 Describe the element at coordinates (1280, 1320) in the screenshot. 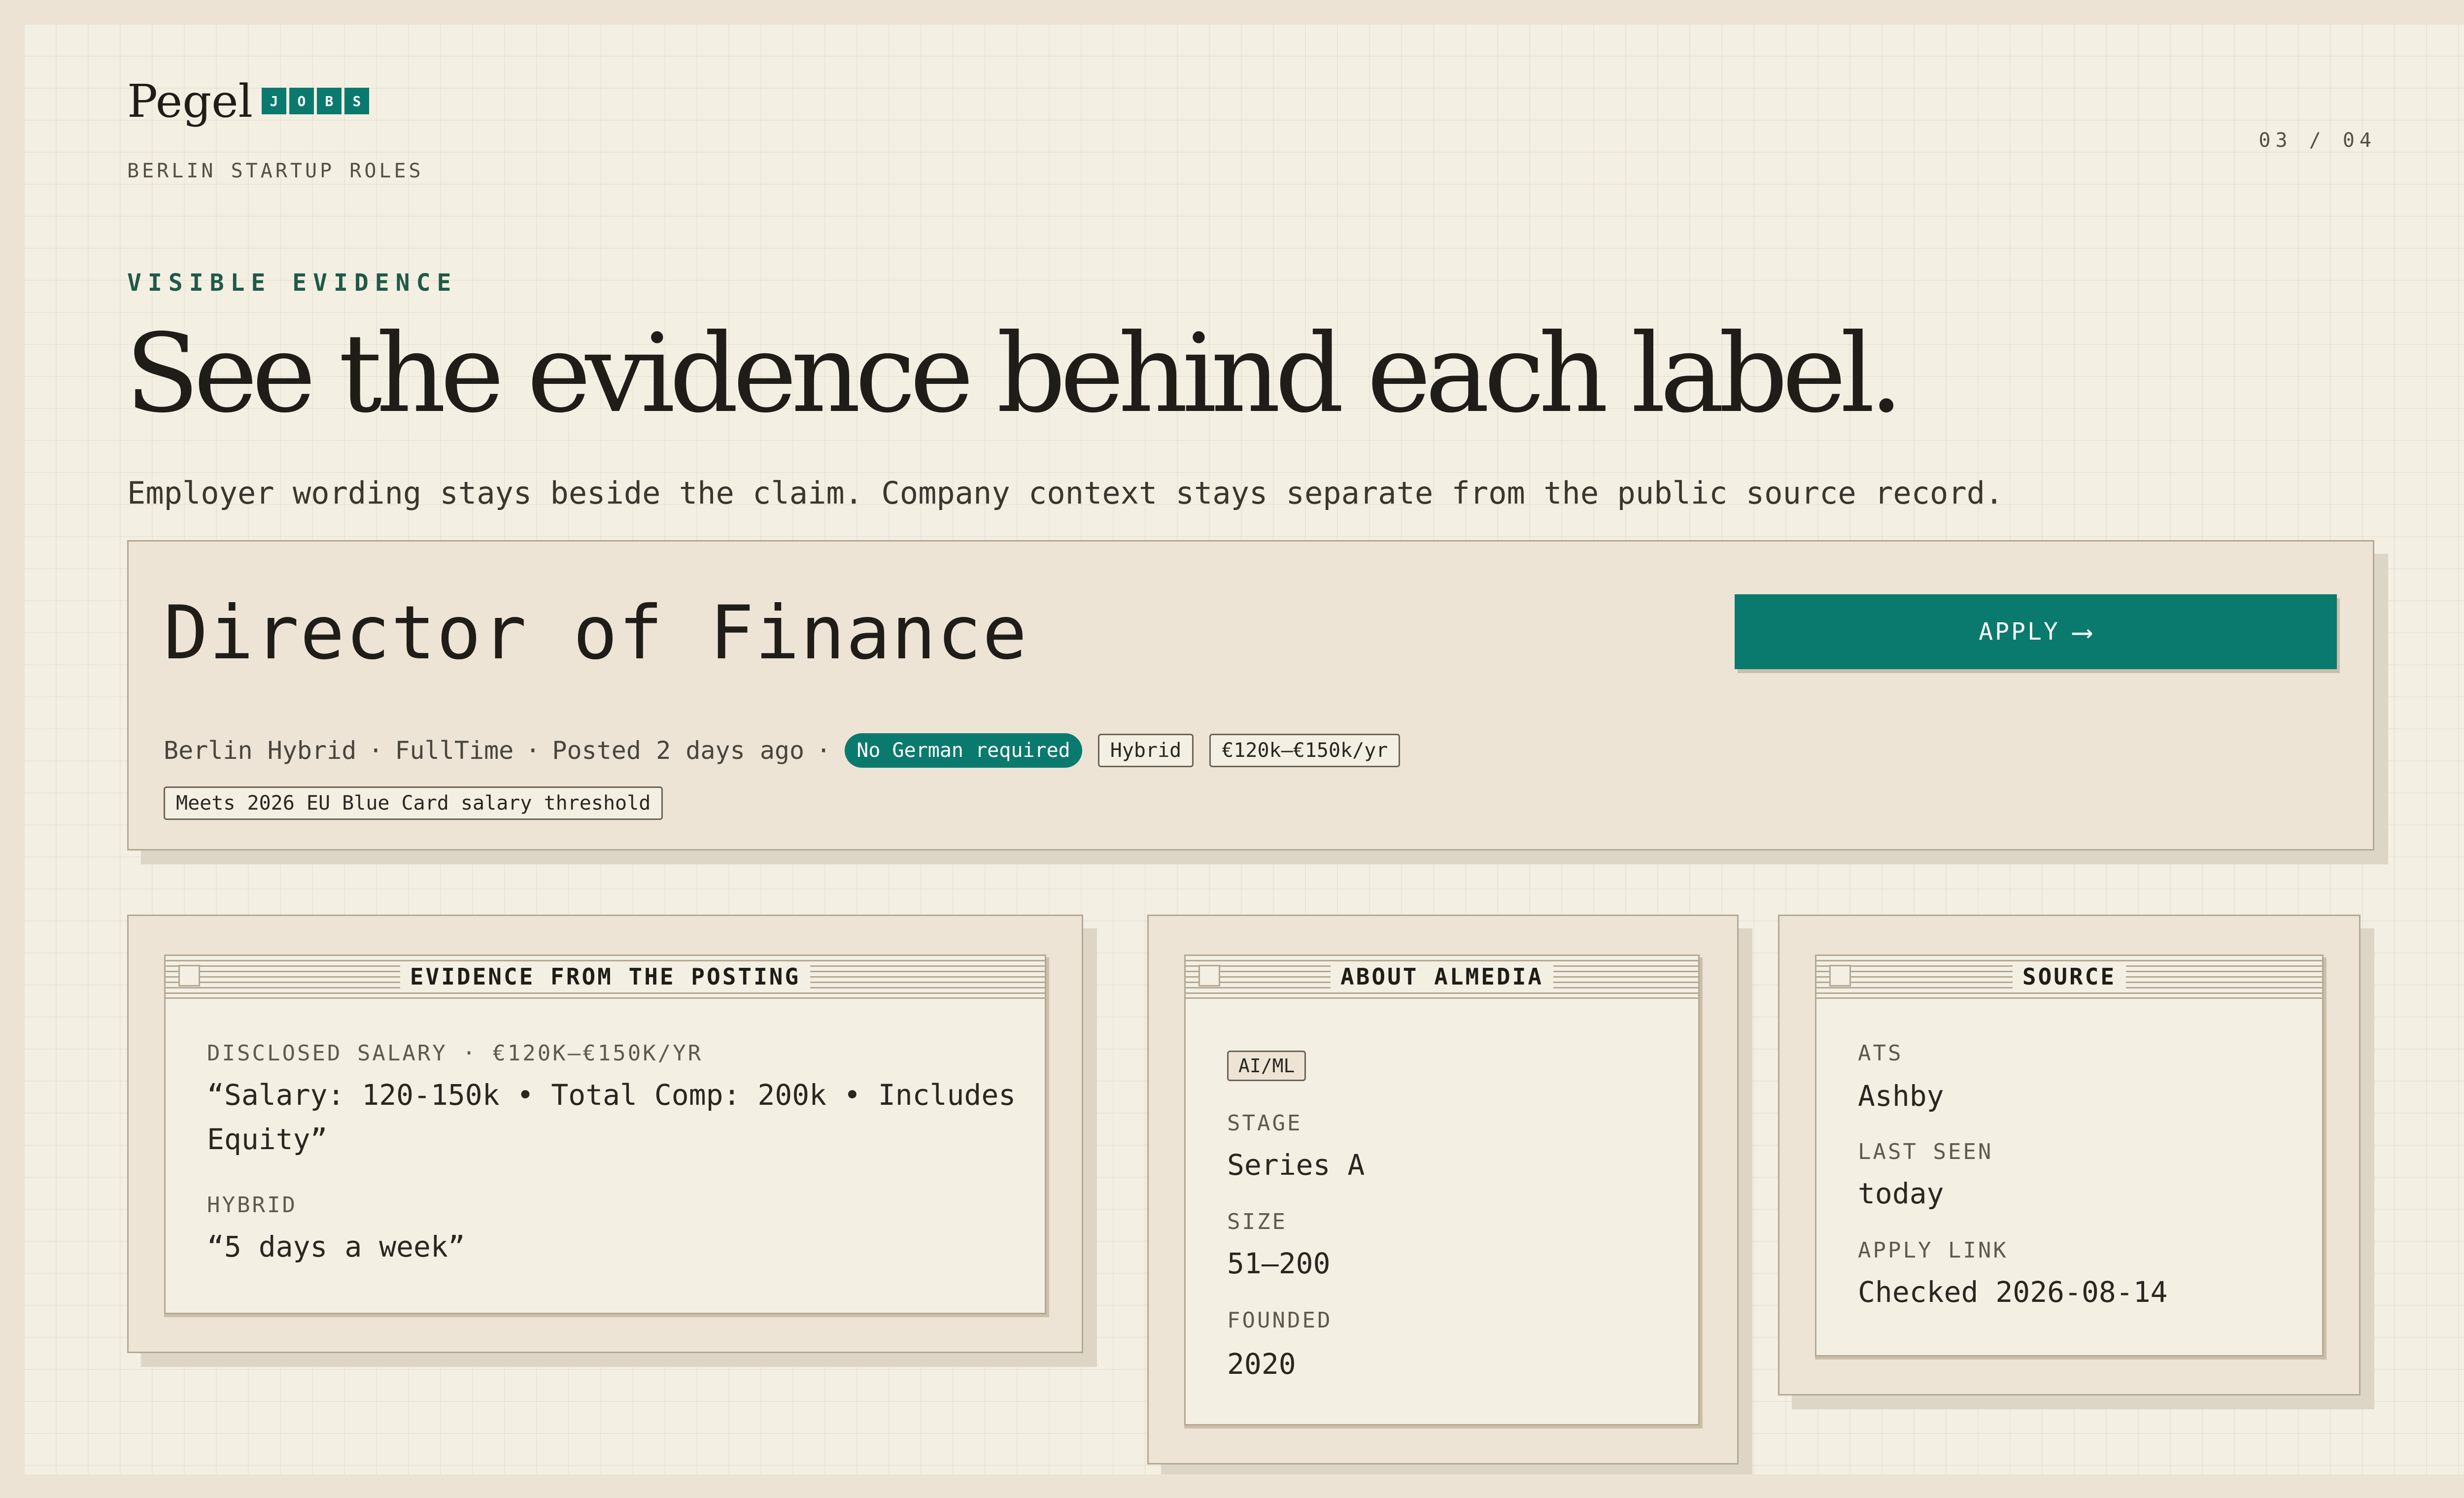

I see `company-field-label: FOUNDED` at that location.